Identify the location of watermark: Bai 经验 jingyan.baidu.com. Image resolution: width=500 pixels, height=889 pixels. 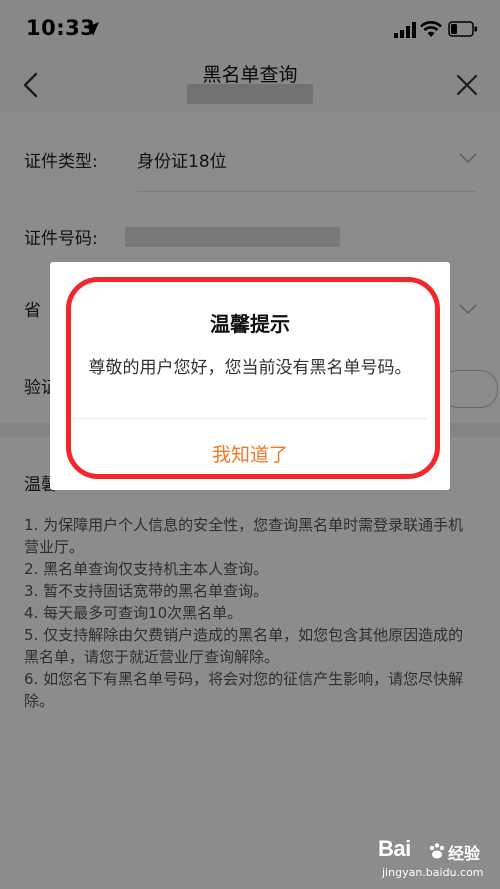
(436, 860).